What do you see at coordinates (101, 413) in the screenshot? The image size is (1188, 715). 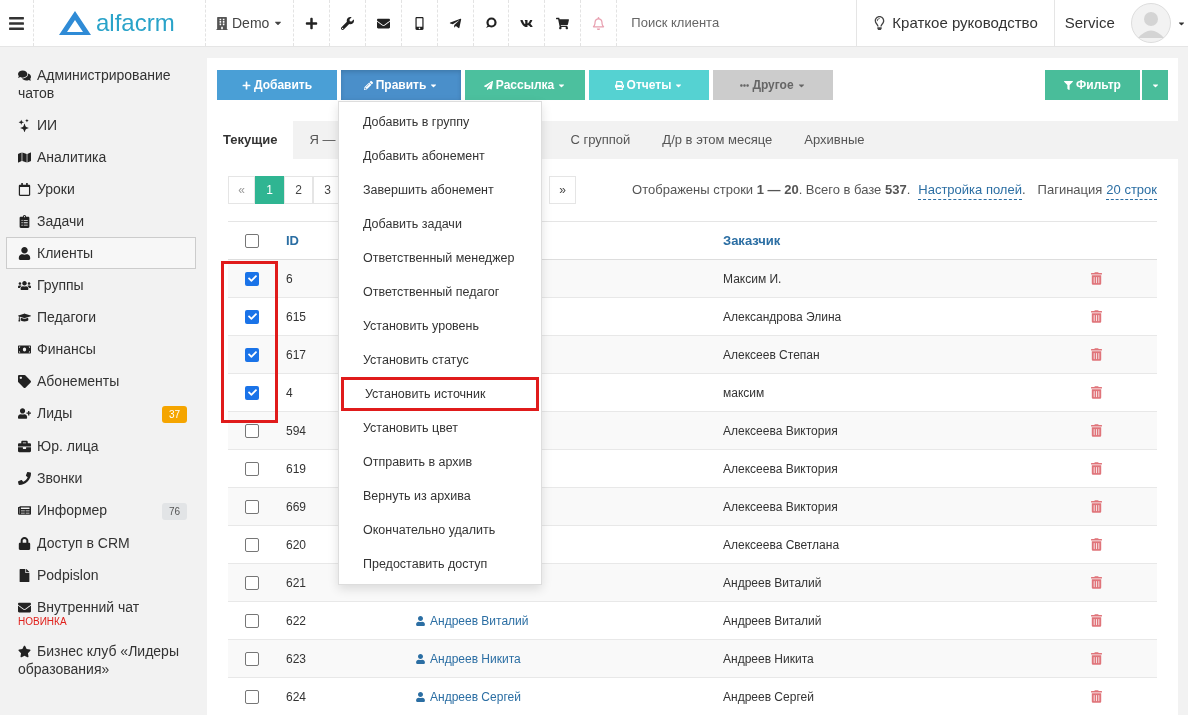 I see `sidebar-item: Лиды 37` at bounding box center [101, 413].